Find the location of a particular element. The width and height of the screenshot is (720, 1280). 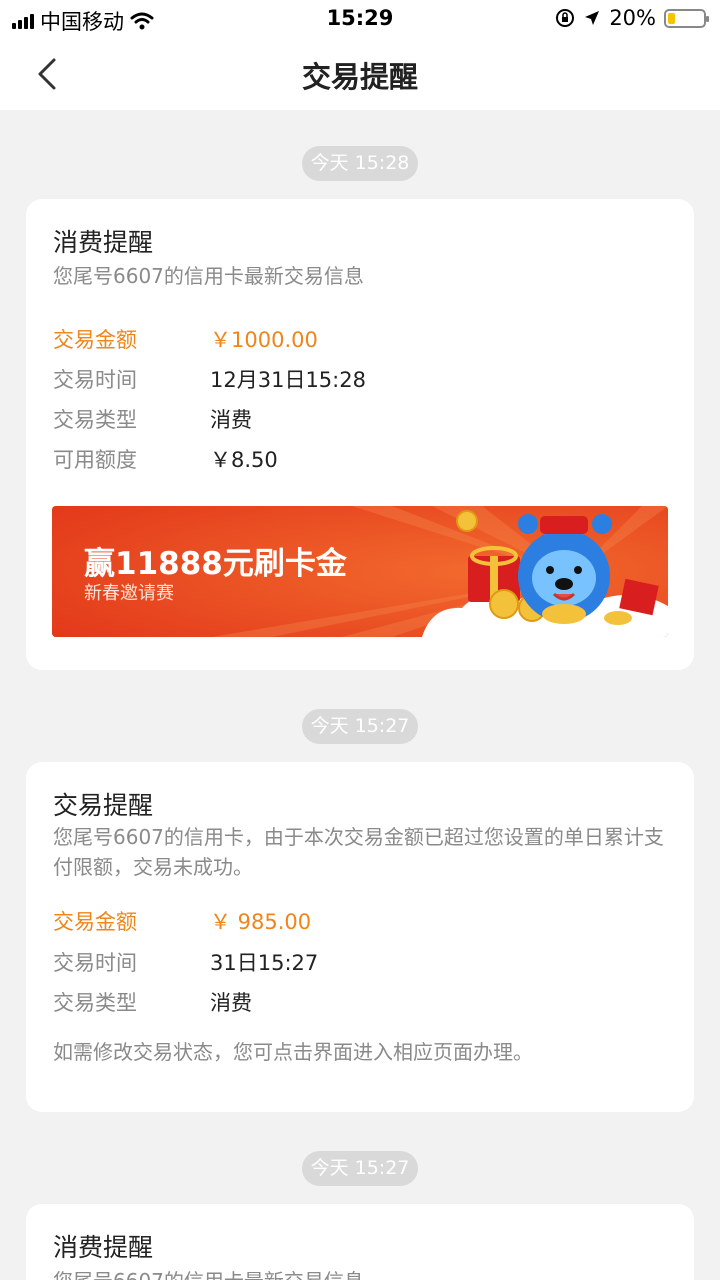

card-footer: 如需修改交易状态，您可点击界面进入相应页面办理。 is located at coordinates (293, 1052).